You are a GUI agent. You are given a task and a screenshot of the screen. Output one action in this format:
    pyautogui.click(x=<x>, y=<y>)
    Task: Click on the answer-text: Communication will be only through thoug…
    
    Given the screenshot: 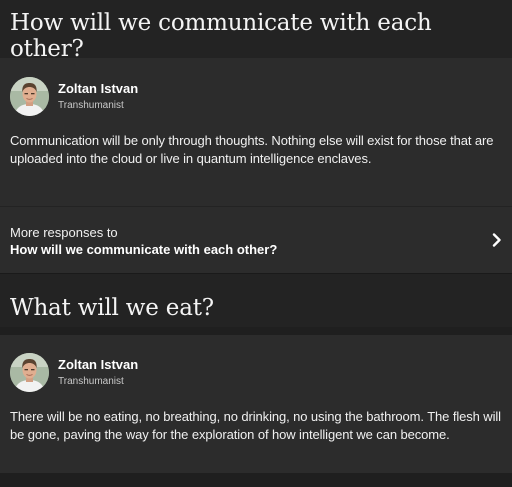 What is the action you would take?
    pyautogui.click(x=252, y=149)
    